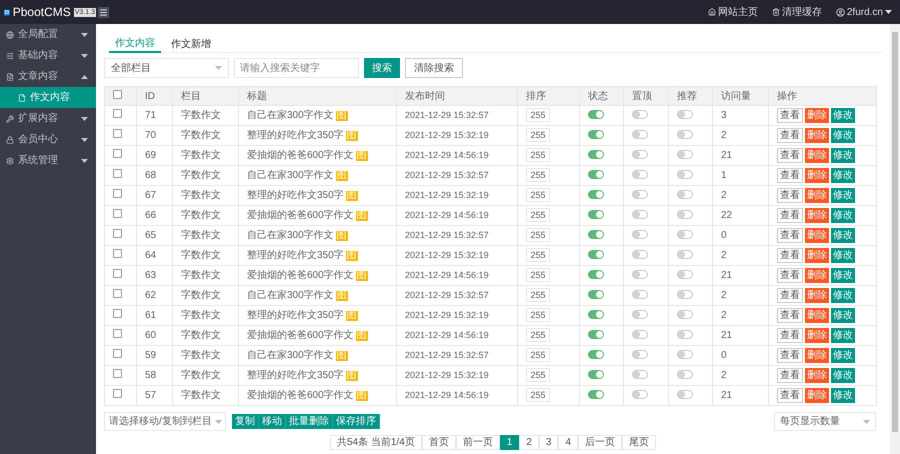 The image size is (900, 454). What do you see at coordinates (548, 442) in the screenshot?
I see `pagination-button: 3` at bounding box center [548, 442].